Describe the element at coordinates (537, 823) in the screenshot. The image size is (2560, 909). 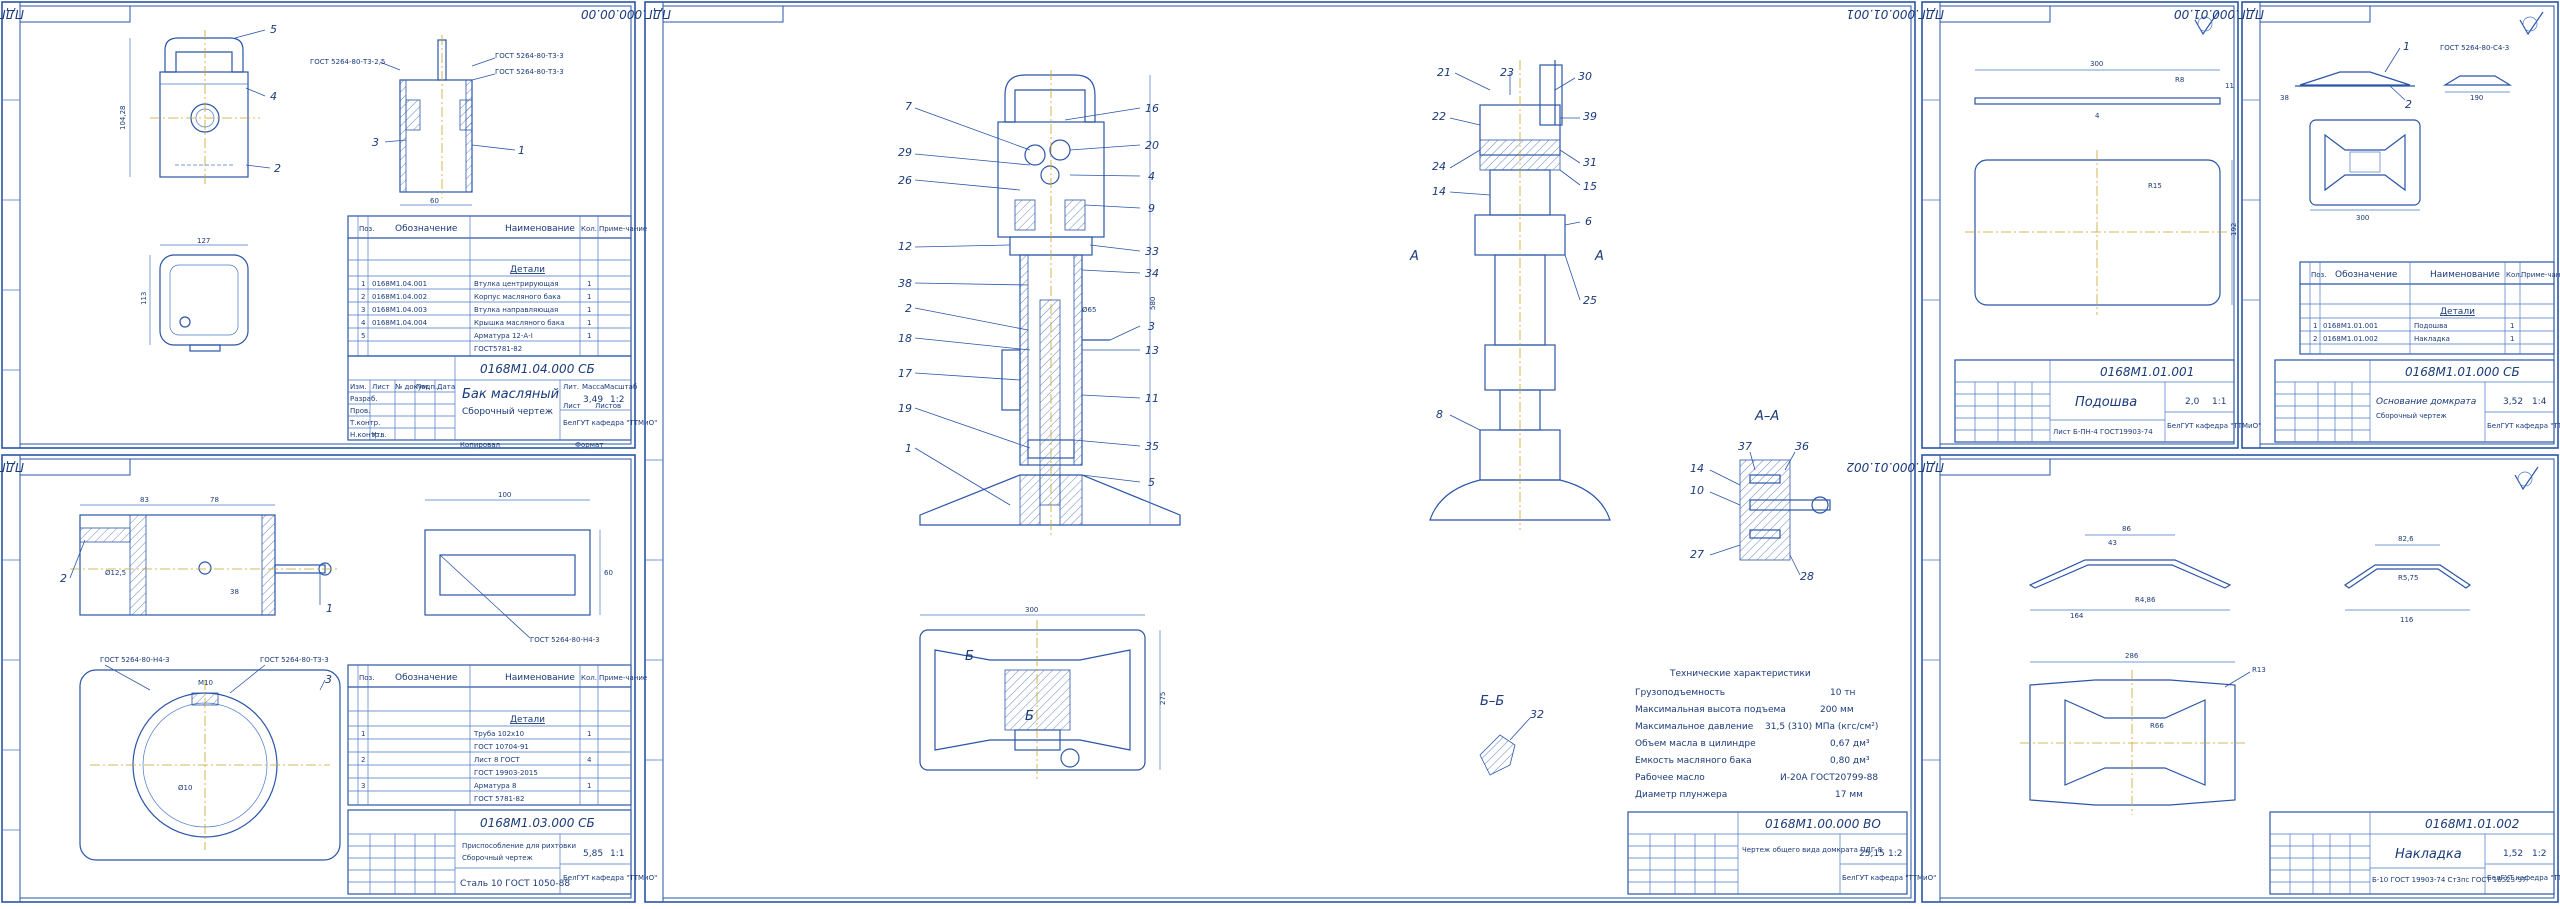
I see `fixture-drawing-code: 0168М1.03.000 СБ` at that location.